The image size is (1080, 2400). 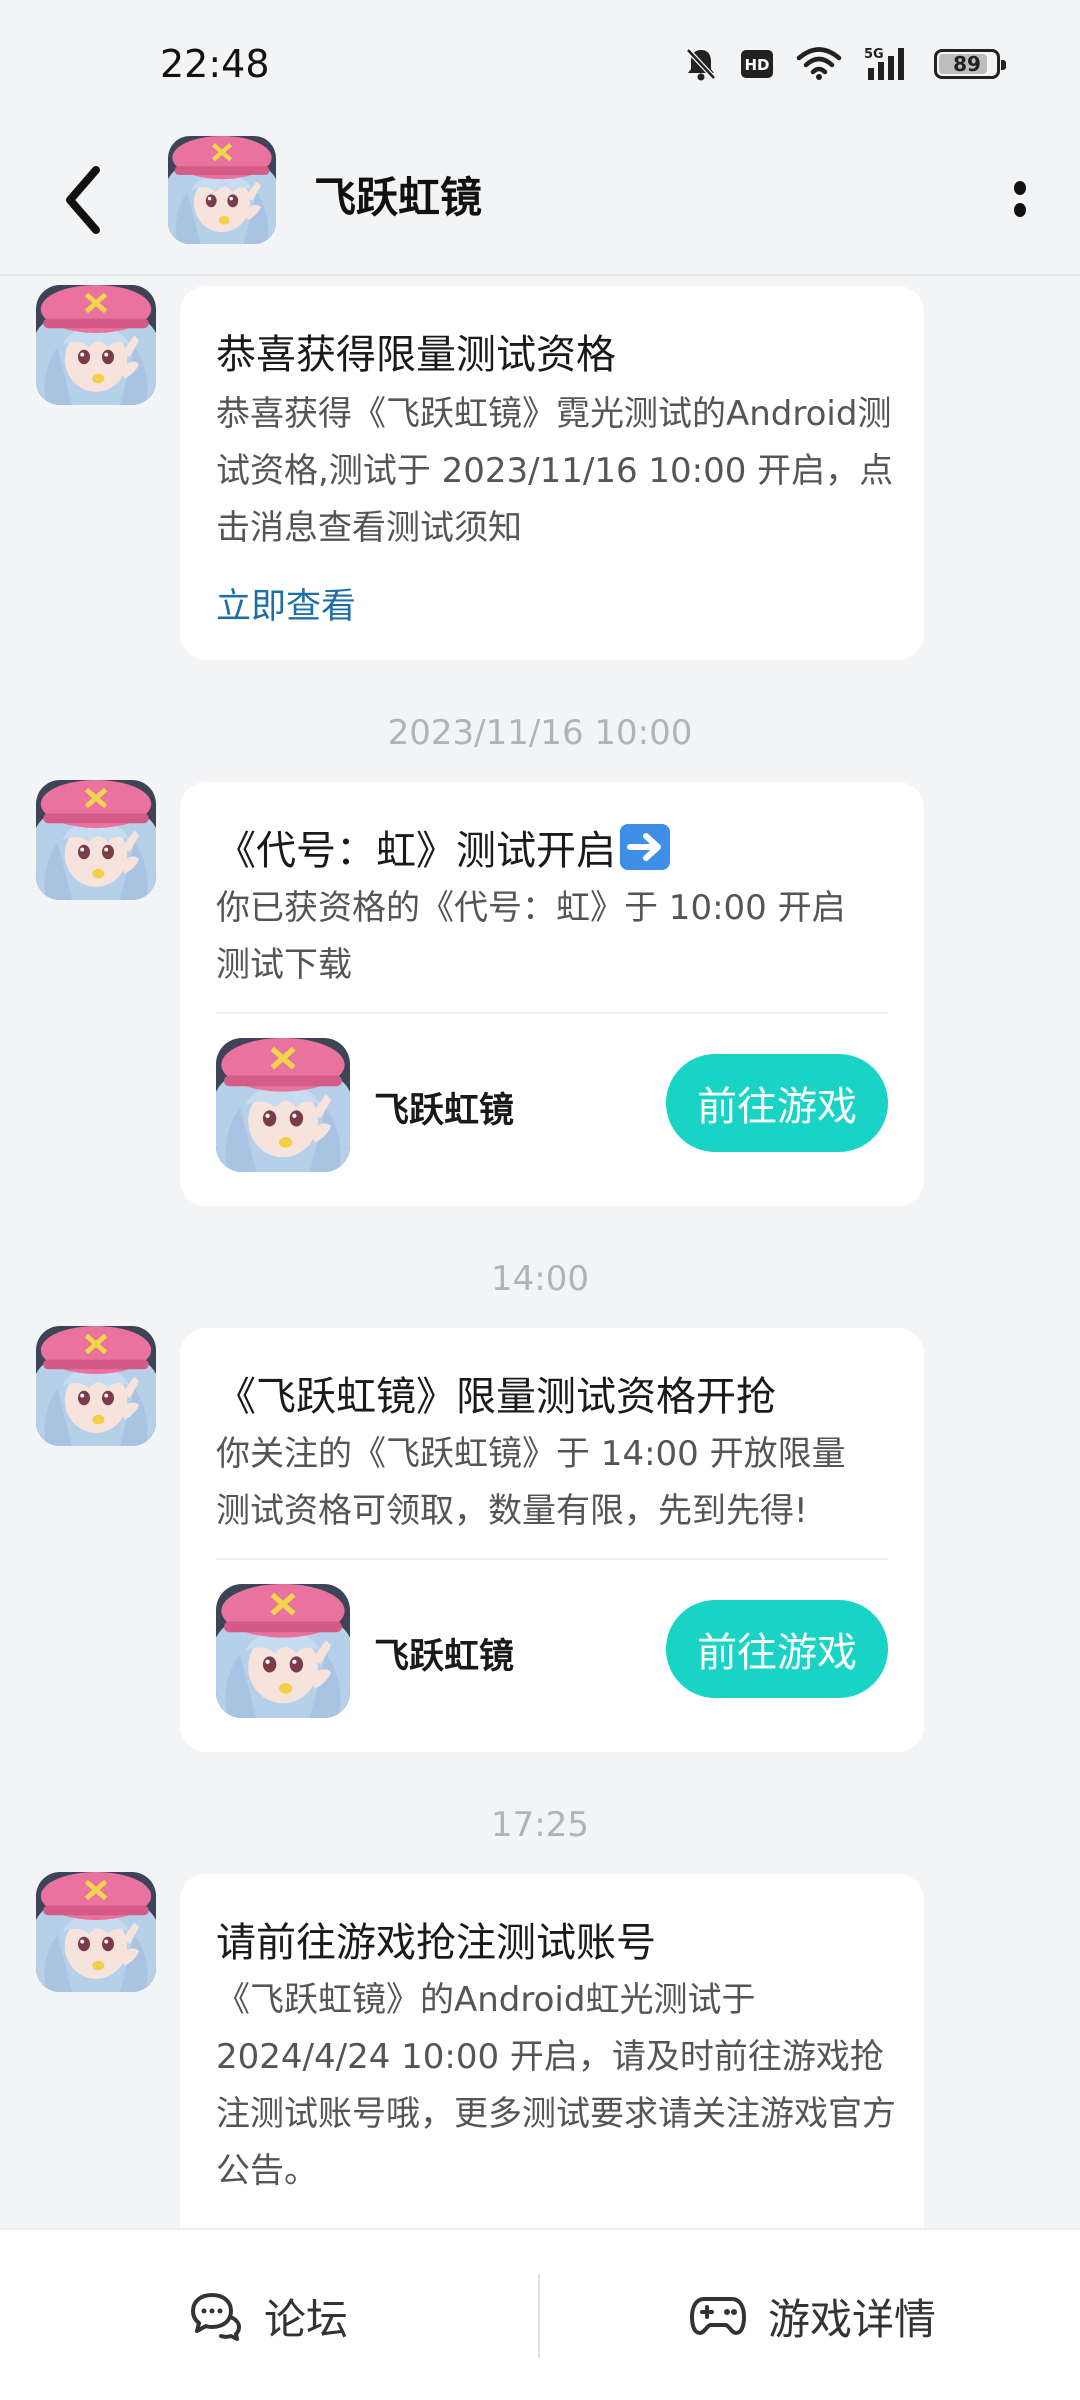 What do you see at coordinates (874, 54) in the screenshot?
I see `svg-text: 5G` at bounding box center [874, 54].